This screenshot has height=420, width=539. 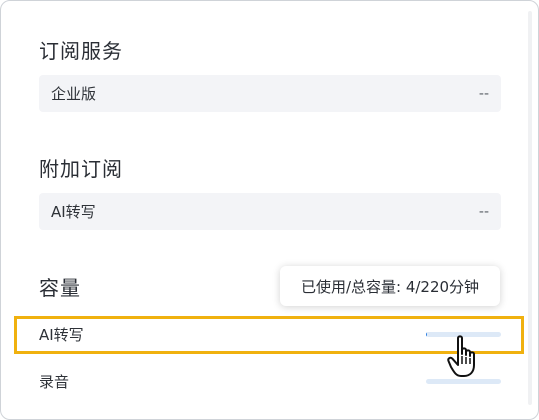 What do you see at coordinates (427, 334) in the screenshot?
I see `capacity-bar-fill` at bounding box center [427, 334].